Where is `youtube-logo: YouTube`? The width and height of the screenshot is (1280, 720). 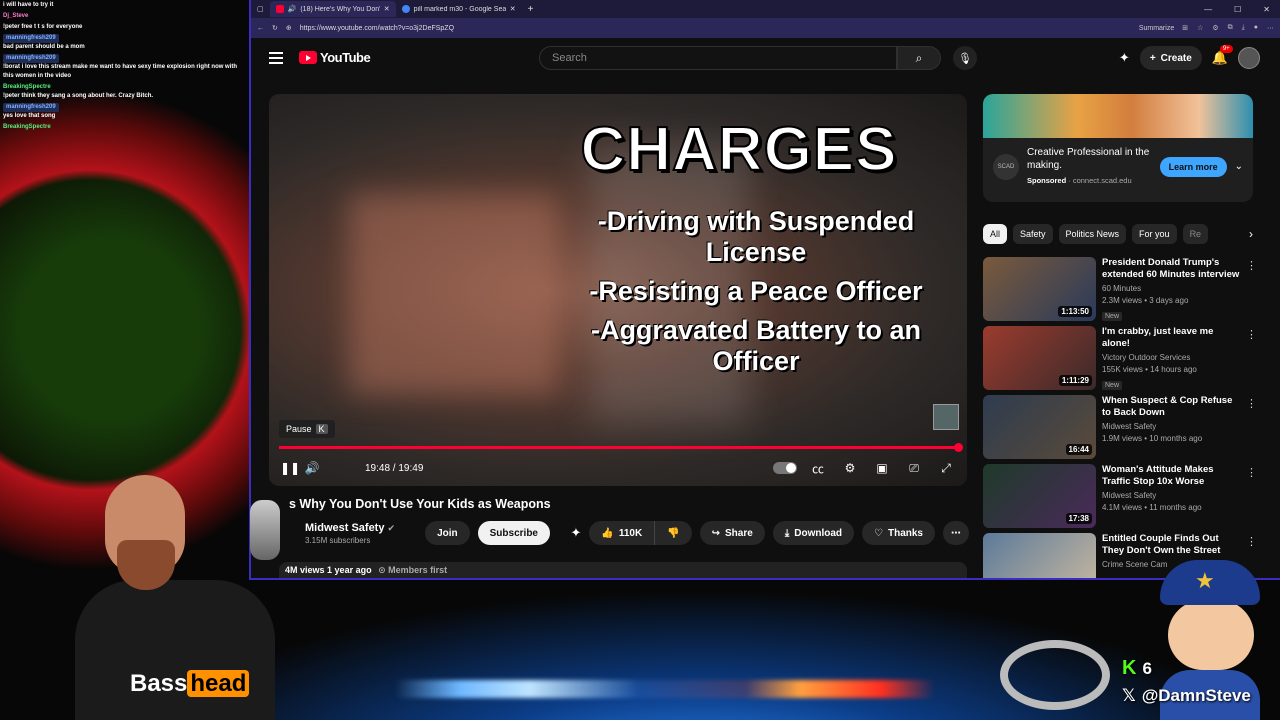
youtube-logo: YouTube is located at coordinates (335, 57).